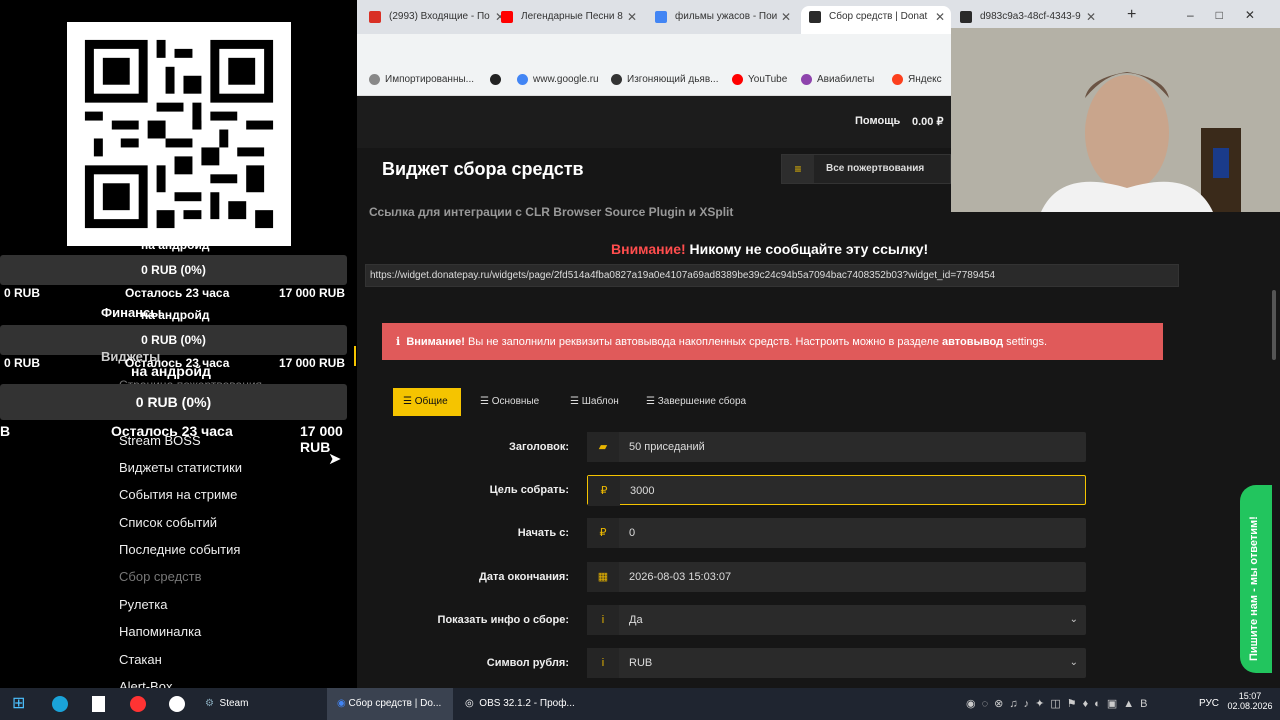 This screenshot has width=1280, height=720. Describe the element at coordinates (168, 522) in the screenshot. I see `sidebar-menu-item: Список событий` at that location.